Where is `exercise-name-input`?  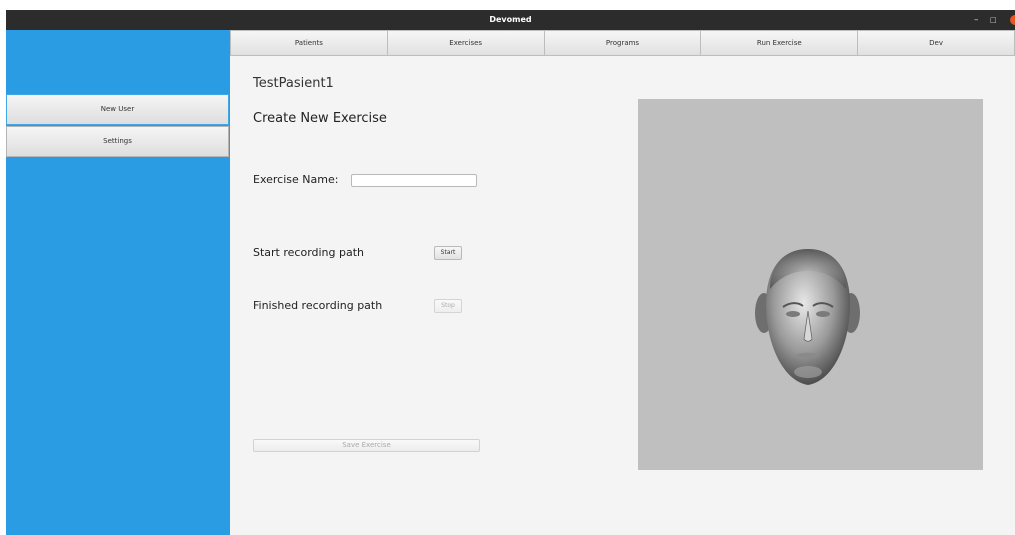 exercise-name-input is located at coordinates (414, 180).